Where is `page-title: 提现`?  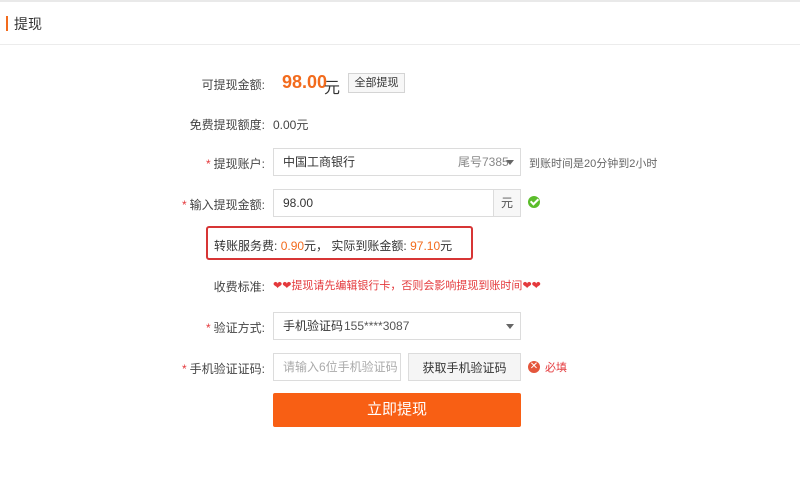
page-title: 提现 is located at coordinates (28, 24).